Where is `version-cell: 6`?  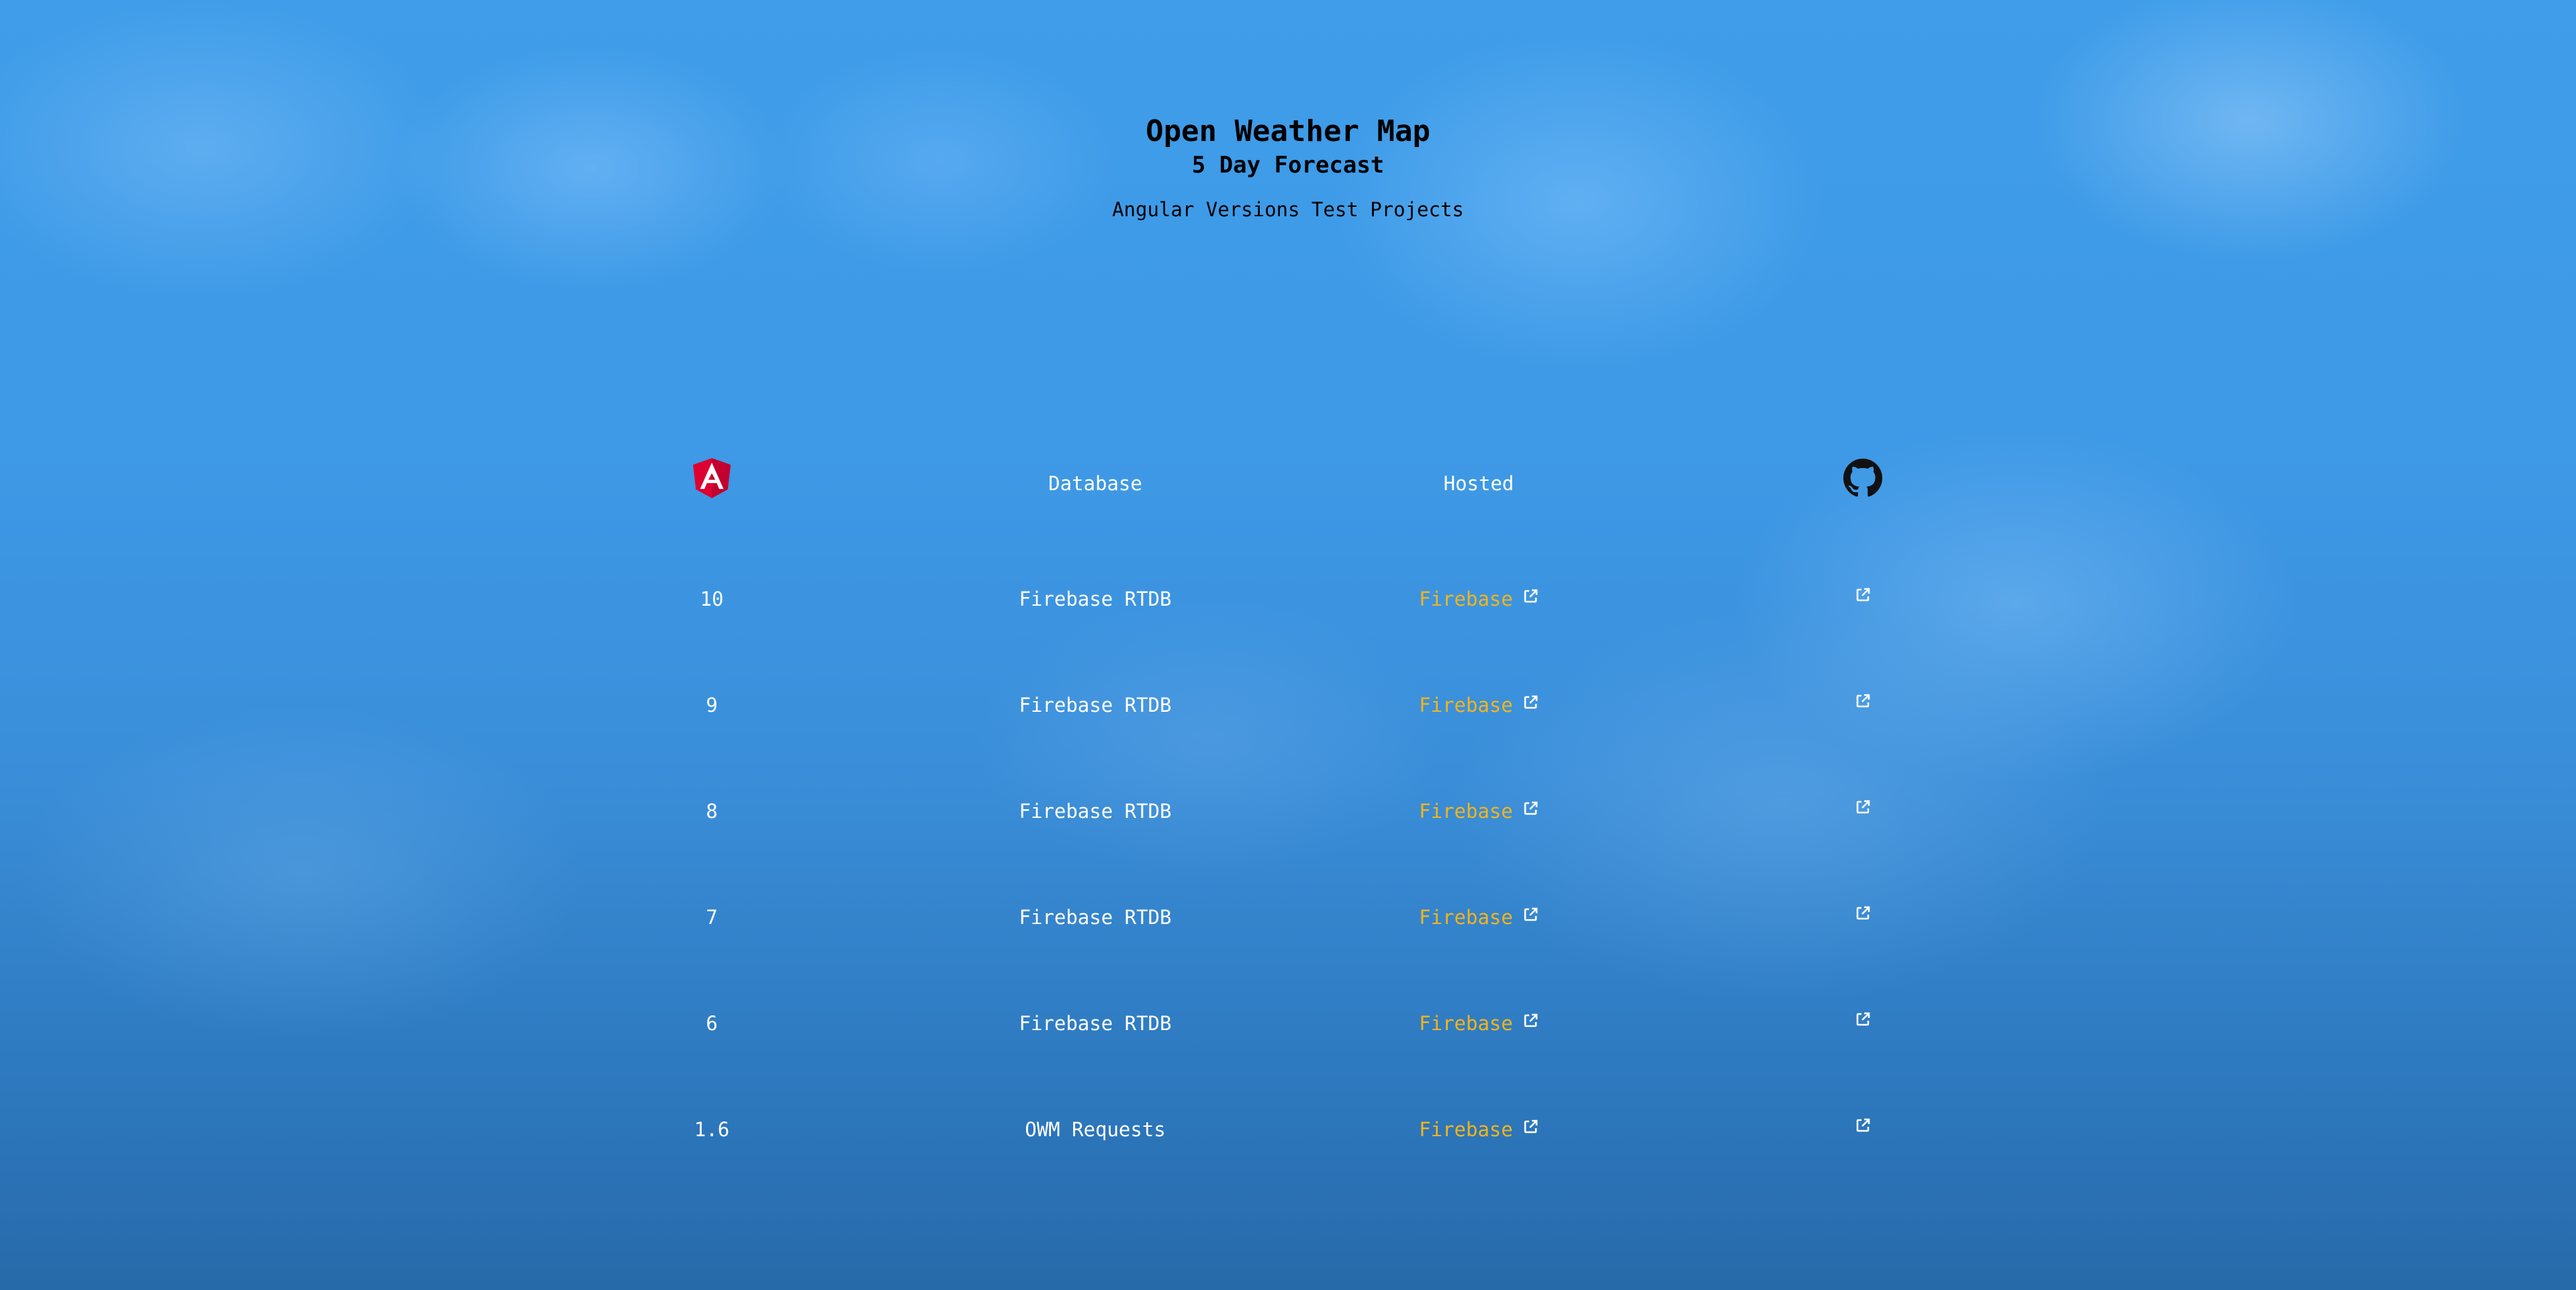 version-cell: 6 is located at coordinates (712, 1024).